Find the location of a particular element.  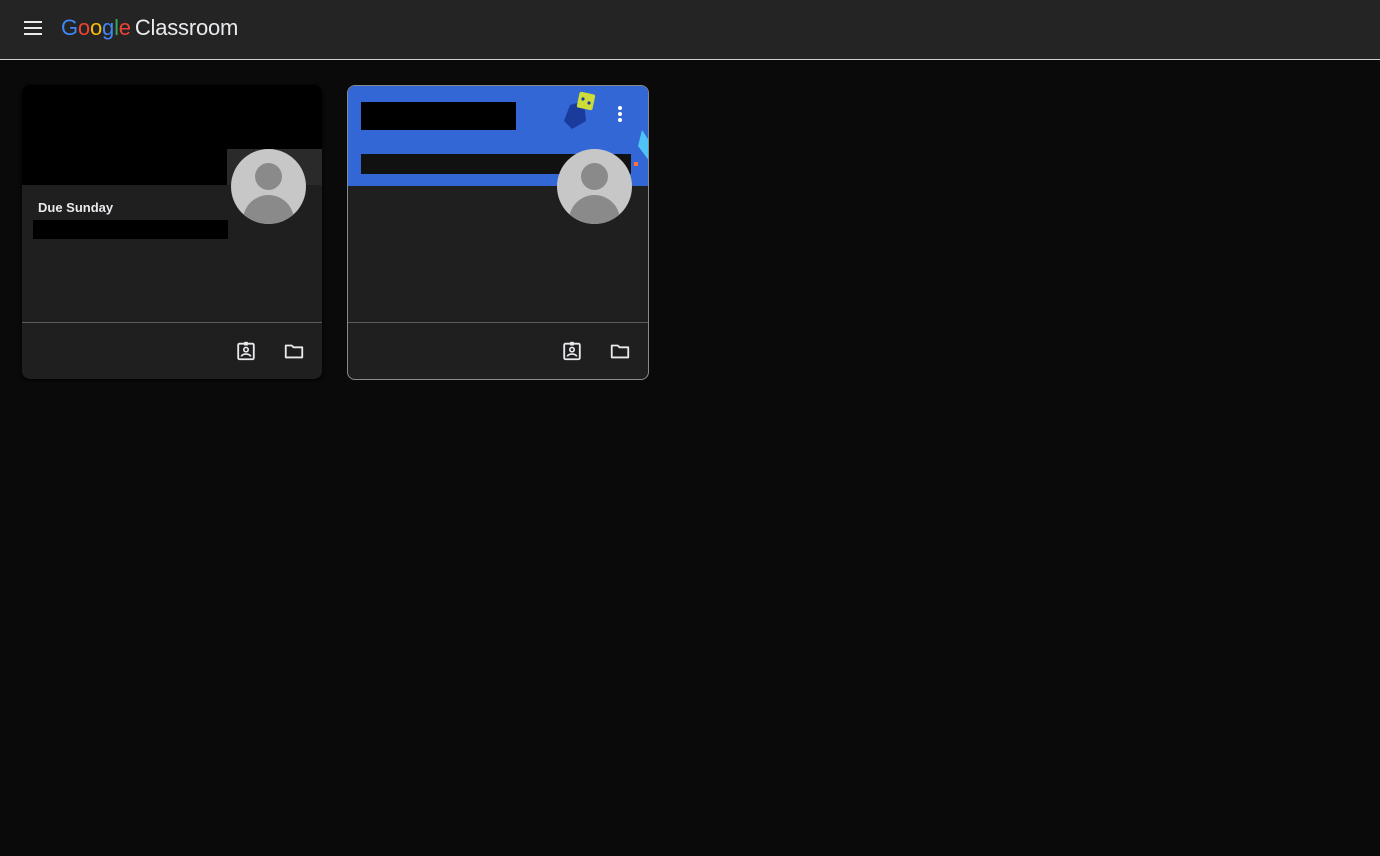

google-classroom-logo: Google Classroom is located at coordinates (149, 28).